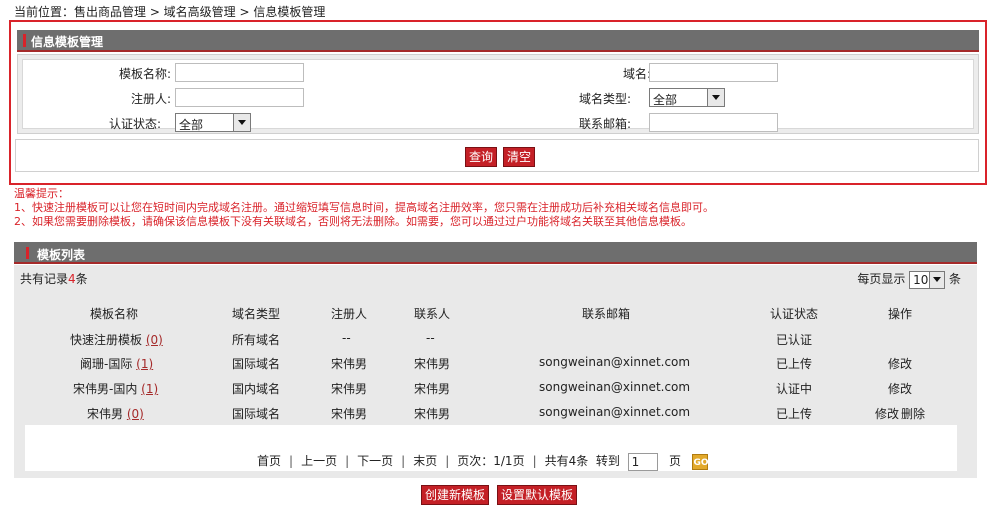  Describe the element at coordinates (239, 97) in the screenshot. I see `registrant-input` at that location.